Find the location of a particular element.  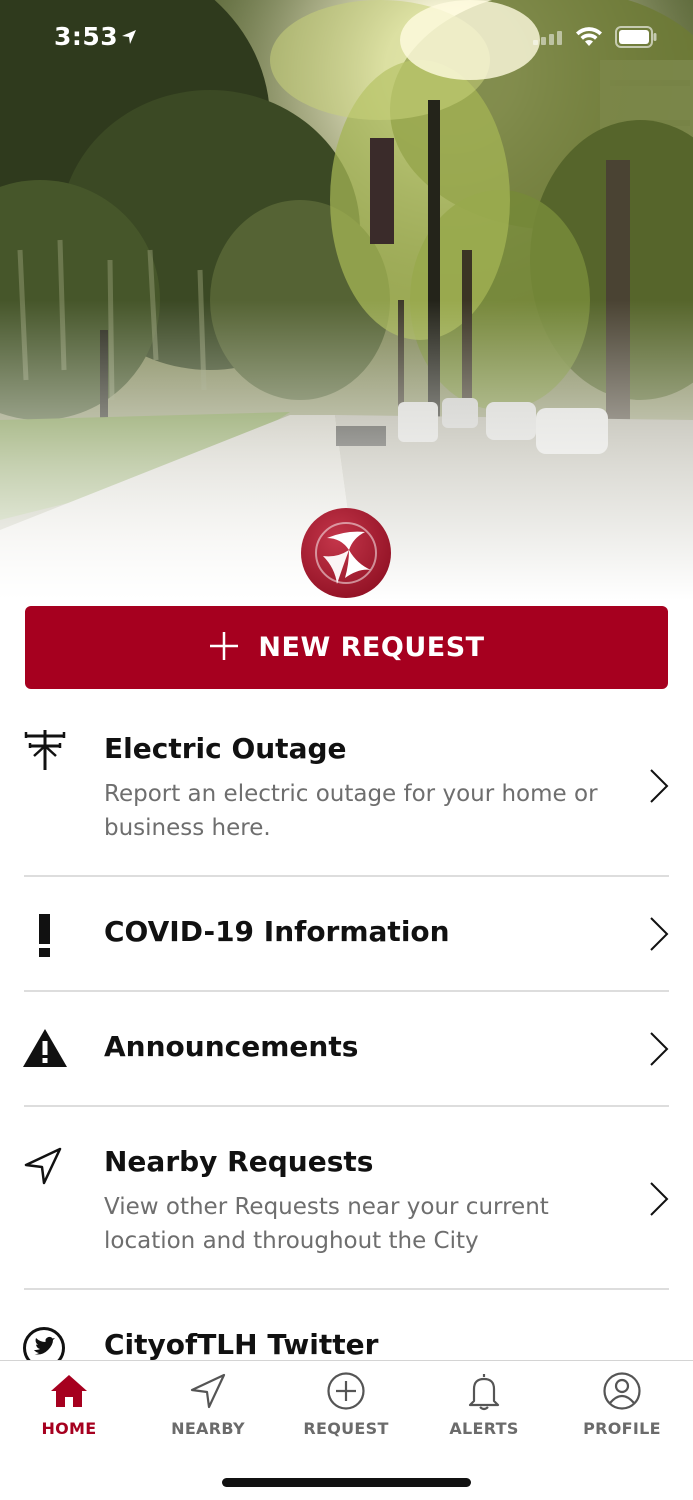

list-item-announcements: Announcements is located at coordinates (346, 1048).